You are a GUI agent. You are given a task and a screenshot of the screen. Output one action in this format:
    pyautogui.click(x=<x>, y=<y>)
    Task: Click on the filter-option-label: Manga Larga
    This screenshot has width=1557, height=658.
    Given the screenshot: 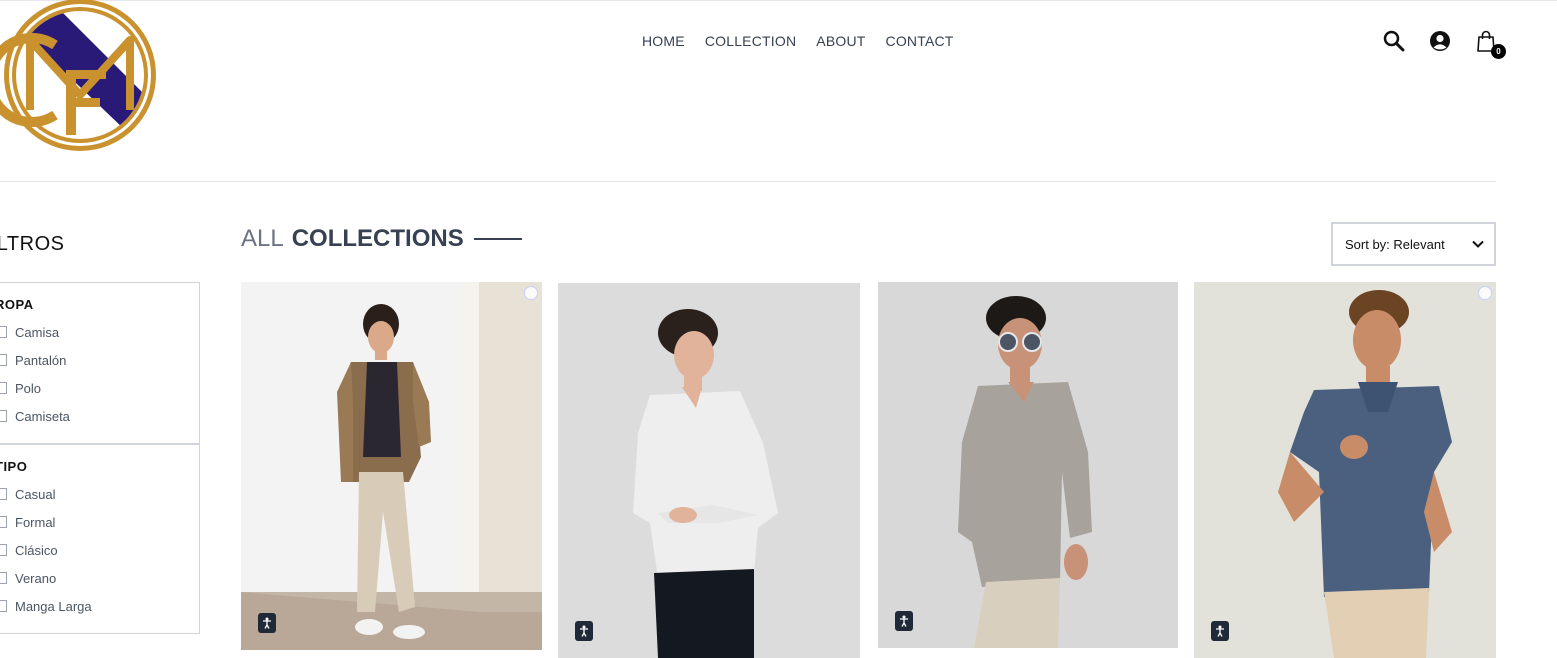 What is the action you would take?
    pyautogui.click(x=53, y=606)
    